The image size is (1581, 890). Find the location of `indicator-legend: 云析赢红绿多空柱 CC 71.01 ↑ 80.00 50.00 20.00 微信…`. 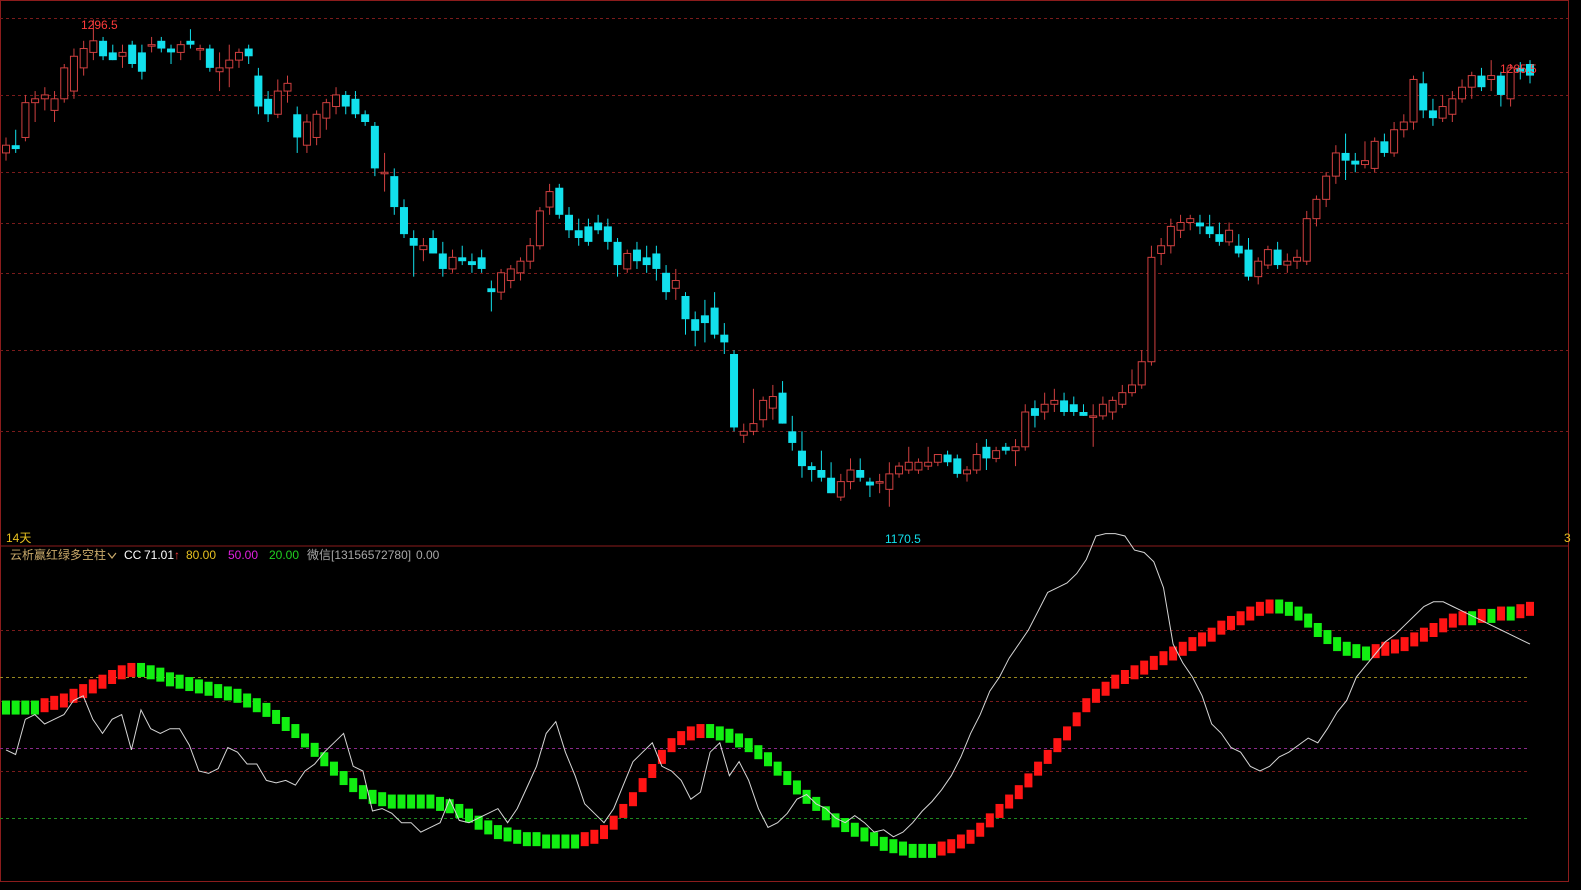

indicator-legend: 云析赢红绿多空柱 CC 71.01 ↑ 80.00 50.00 20.00 微信… is located at coordinates (225, 554).